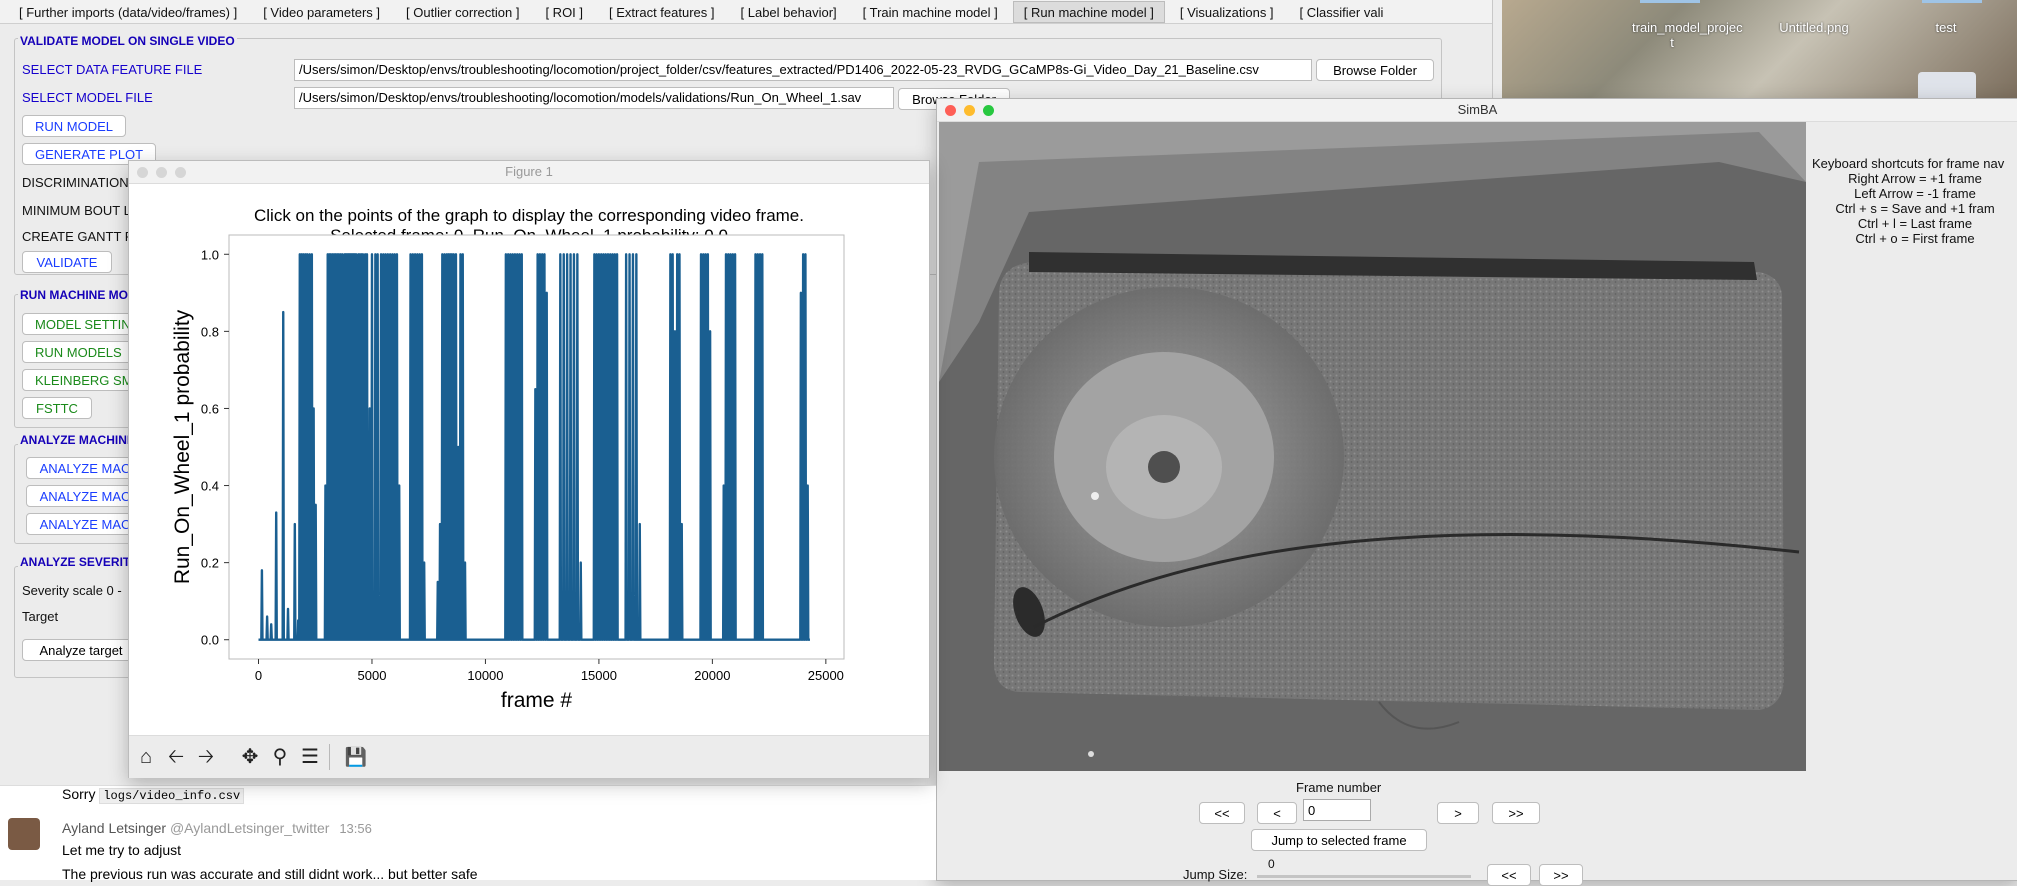 The image size is (2017, 886). Describe the element at coordinates (1277, 813) in the screenshot. I see `prev-frame-button: <` at that location.